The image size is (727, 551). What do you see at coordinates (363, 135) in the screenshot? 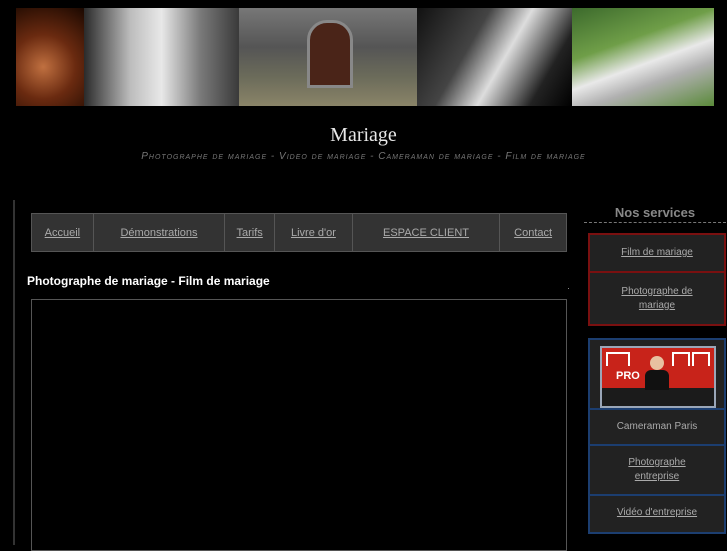
I see `site-title: Mariage` at bounding box center [363, 135].